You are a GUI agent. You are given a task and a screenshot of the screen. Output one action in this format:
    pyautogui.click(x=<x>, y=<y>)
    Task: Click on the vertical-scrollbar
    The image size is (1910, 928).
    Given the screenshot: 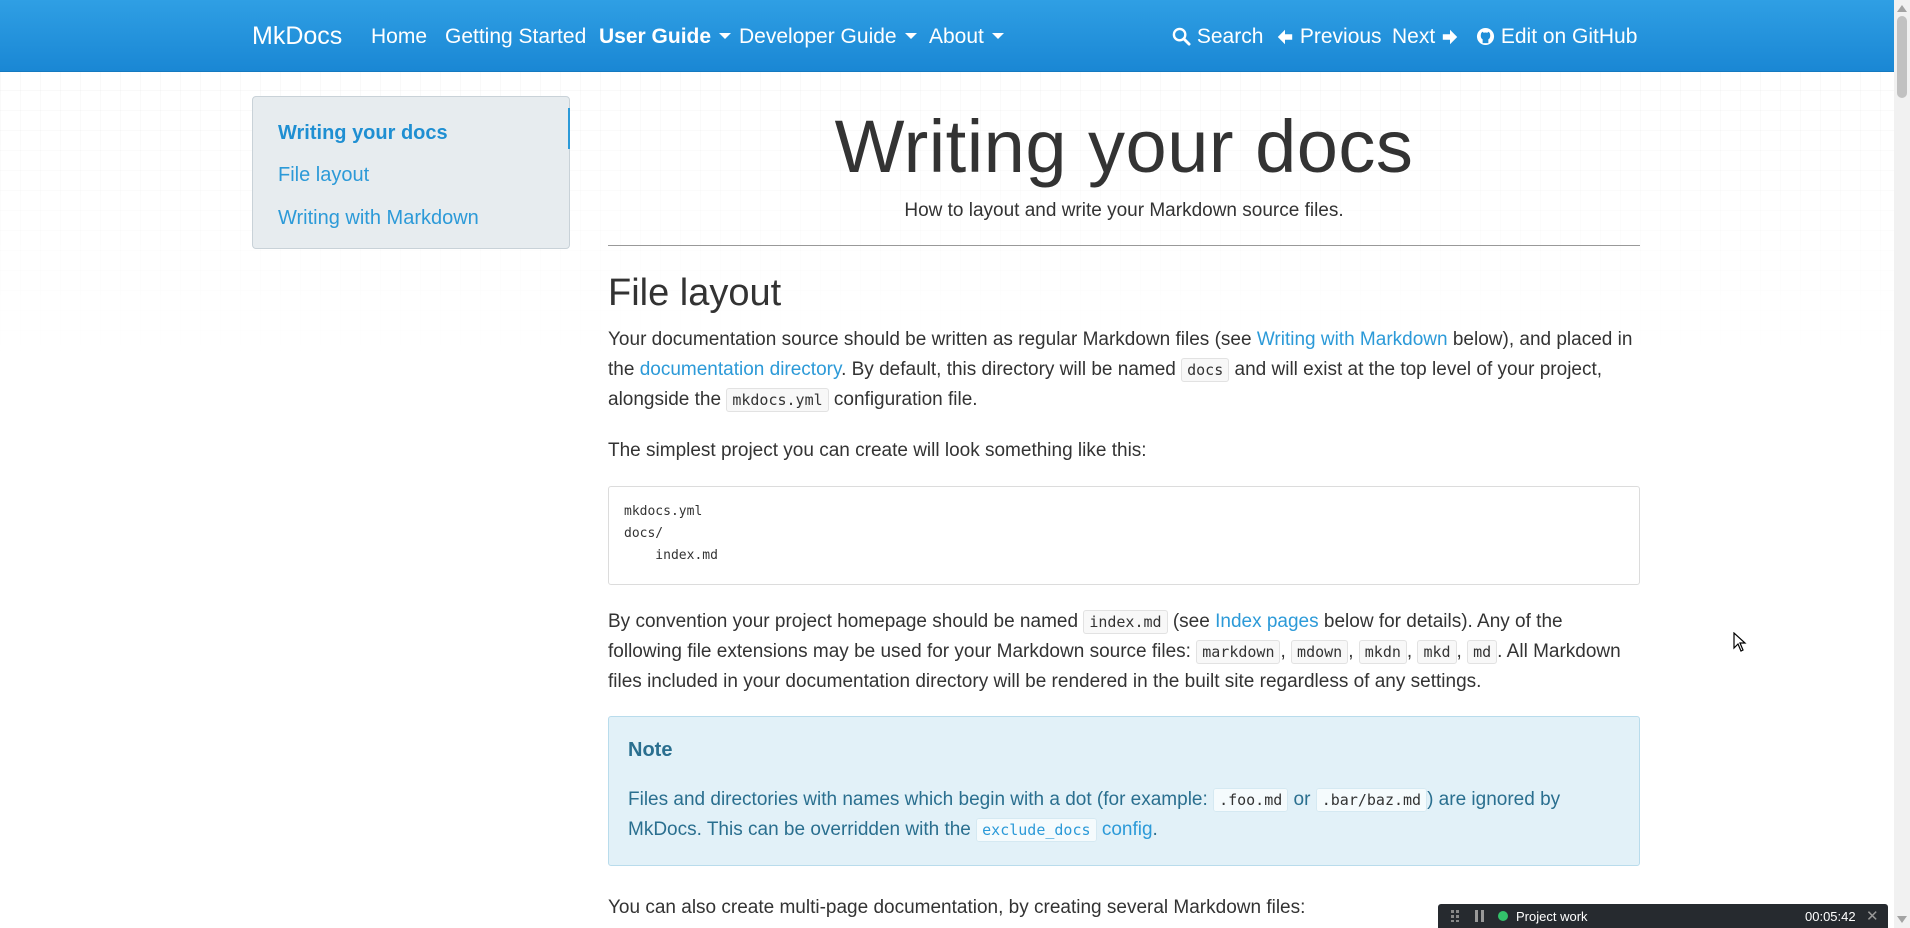 What is the action you would take?
    pyautogui.click(x=1902, y=464)
    